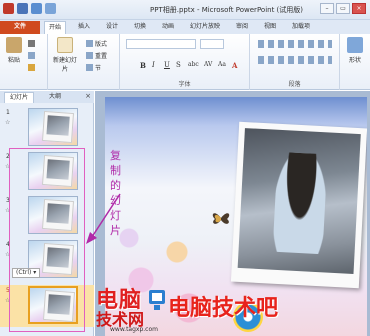 The width and height of the screenshot is (370, 336). I want to click on reset-button: 重置, so click(96, 56).